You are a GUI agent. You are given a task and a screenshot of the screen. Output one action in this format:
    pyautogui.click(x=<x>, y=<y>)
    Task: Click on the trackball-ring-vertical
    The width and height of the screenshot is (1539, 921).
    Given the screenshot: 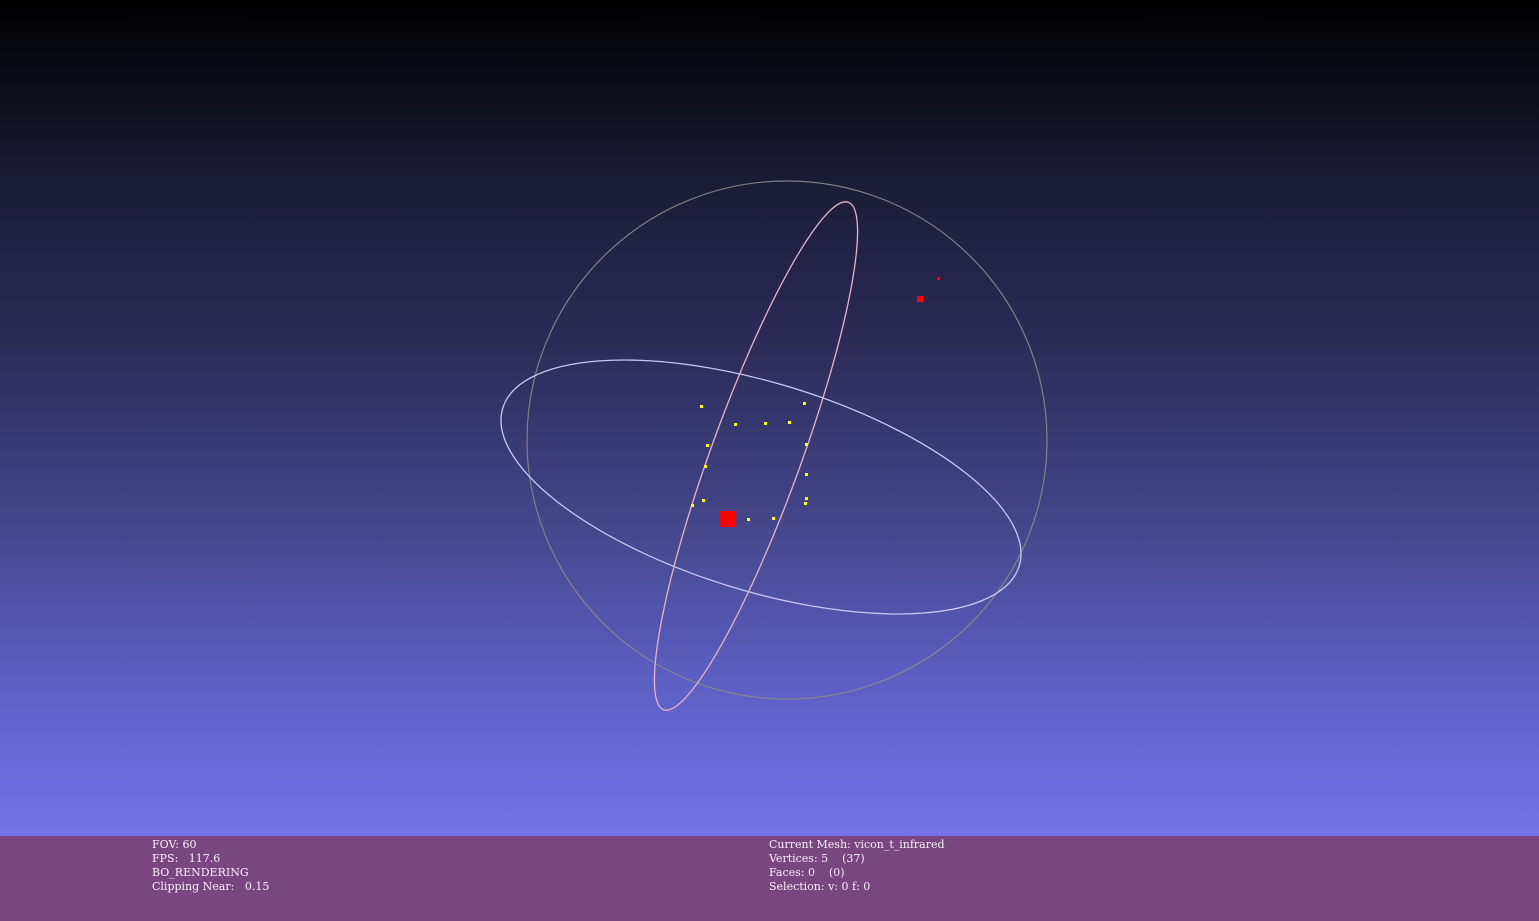 What is the action you would take?
    pyautogui.click(x=756, y=456)
    